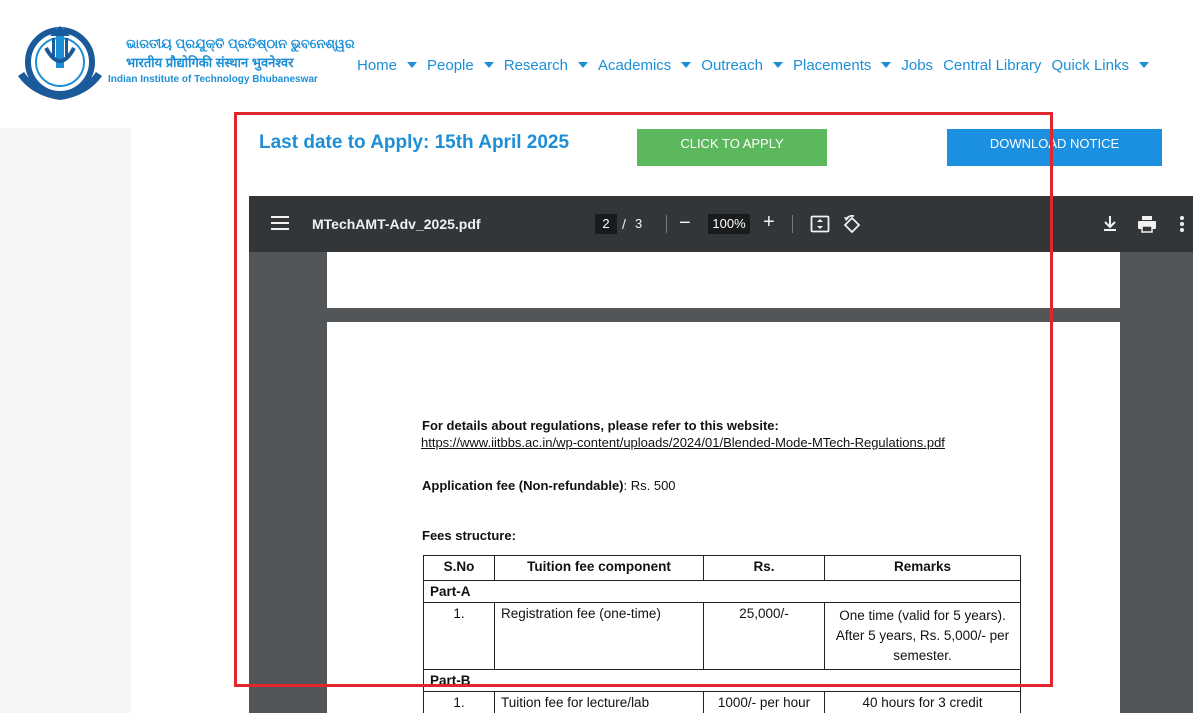  I want to click on nav-home: Home, so click(387, 65).